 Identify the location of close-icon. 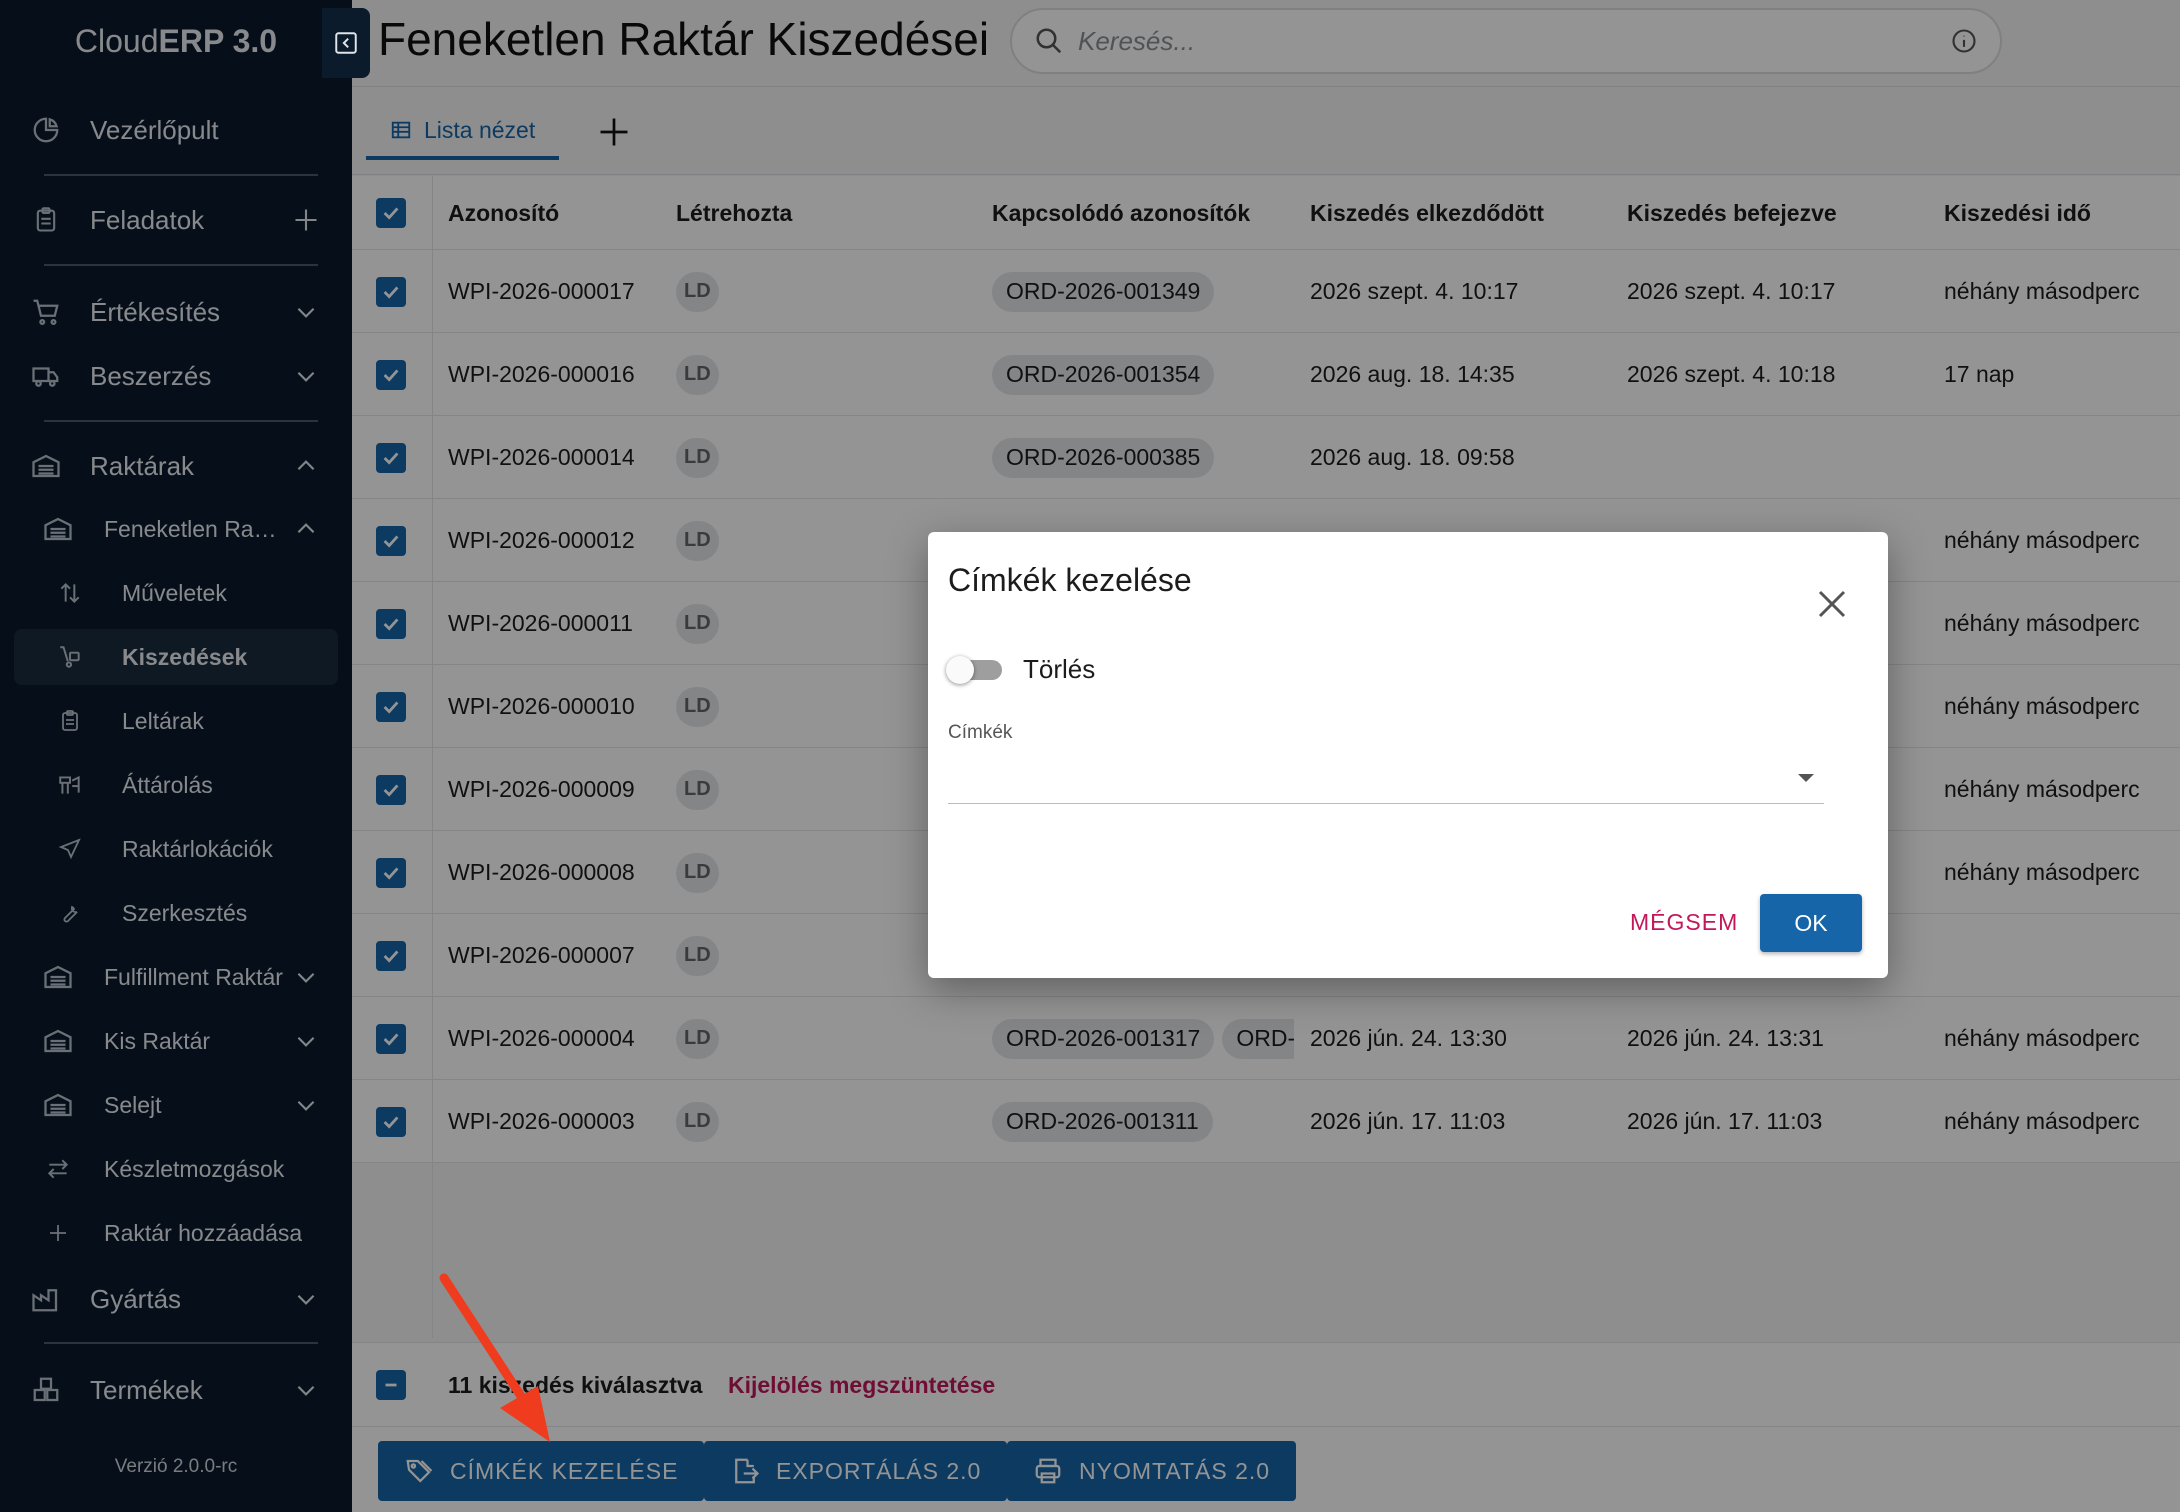
(1832, 604).